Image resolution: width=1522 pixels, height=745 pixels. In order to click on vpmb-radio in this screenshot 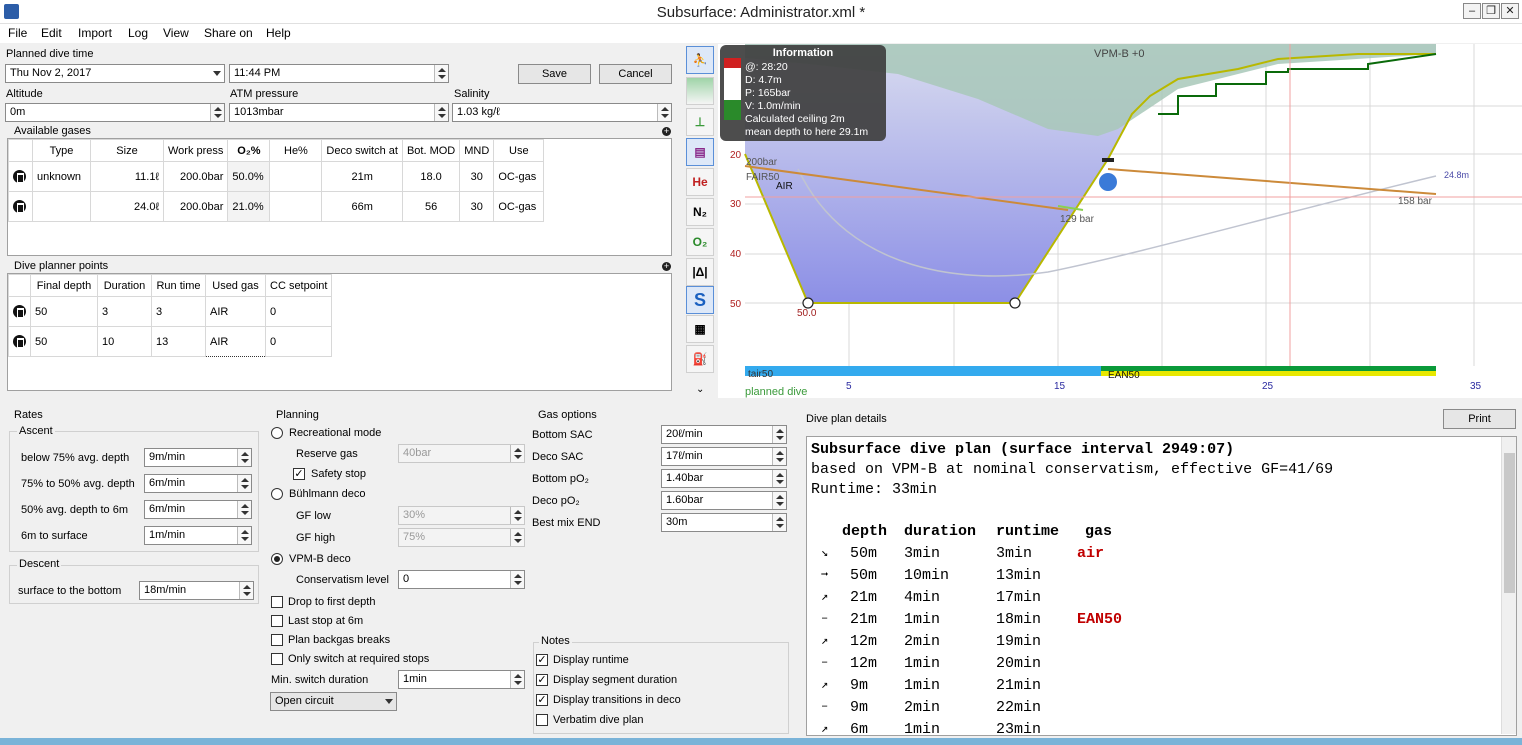, I will do `click(277, 559)`.